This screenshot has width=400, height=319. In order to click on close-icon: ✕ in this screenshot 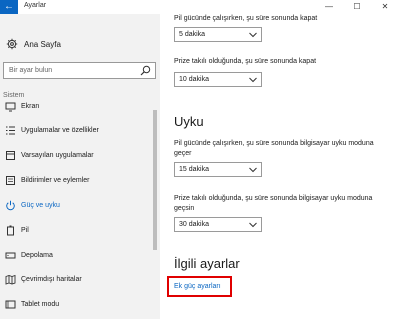, I will do `click(385, 6)`.